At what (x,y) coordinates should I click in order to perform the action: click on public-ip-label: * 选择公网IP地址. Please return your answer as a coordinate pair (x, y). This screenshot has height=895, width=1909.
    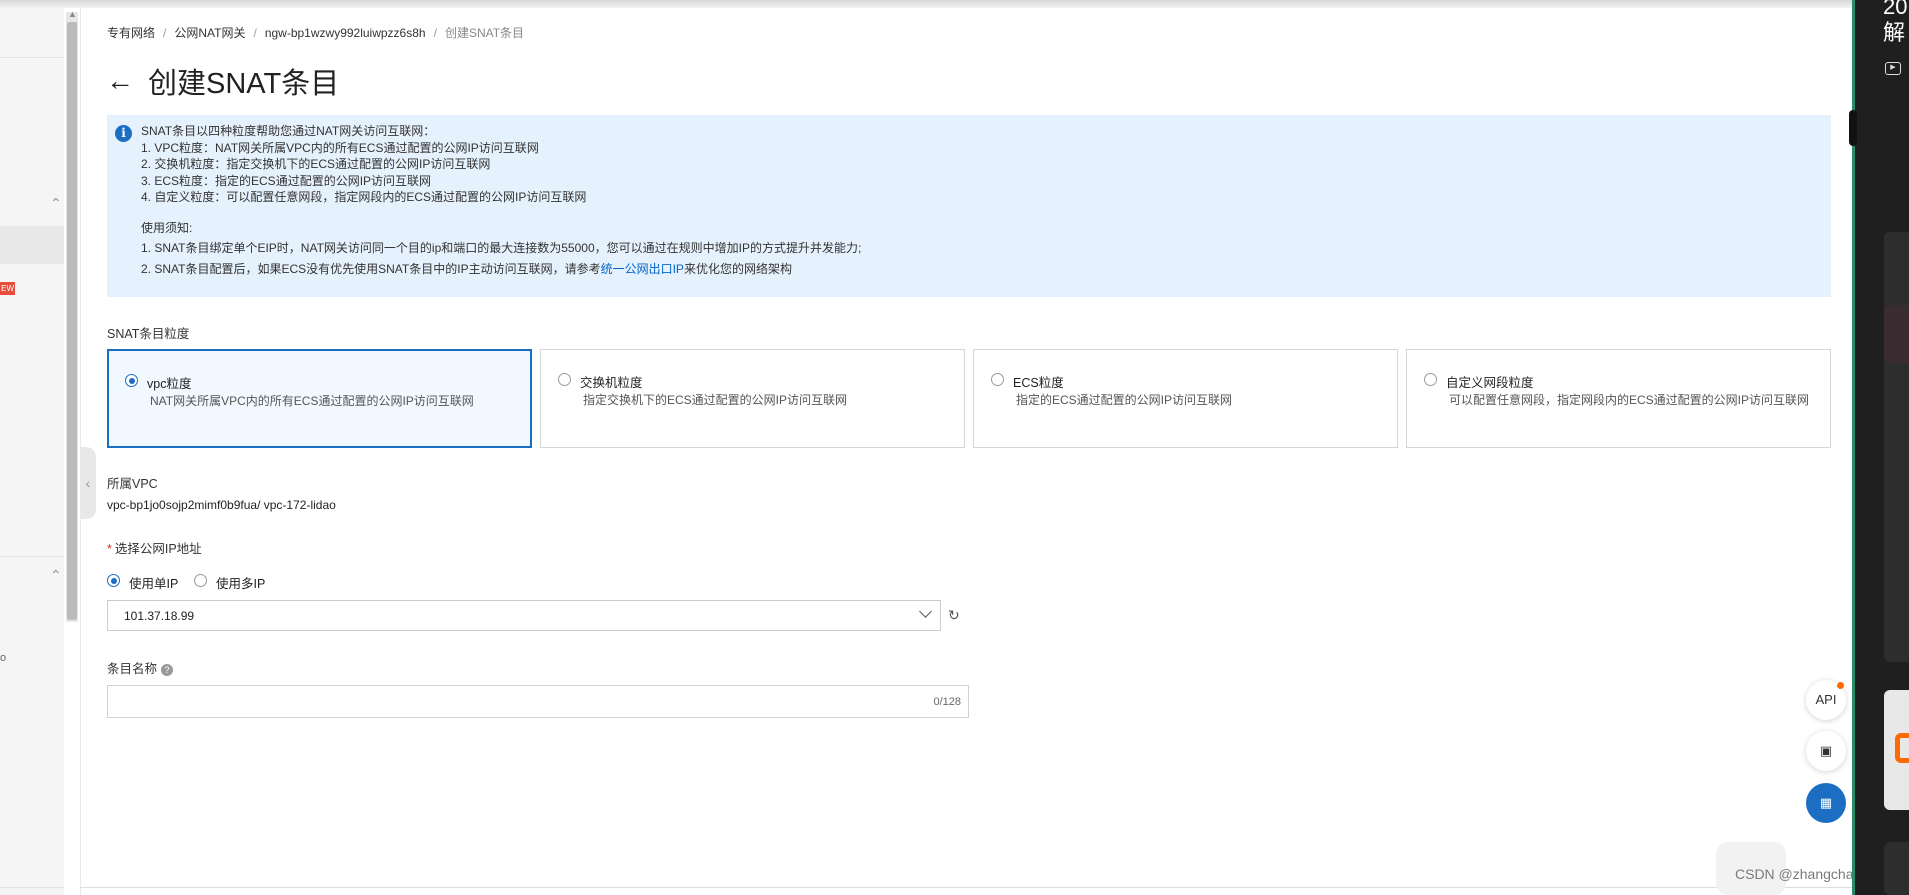
    Looking at the image, I should click on (154, 547).